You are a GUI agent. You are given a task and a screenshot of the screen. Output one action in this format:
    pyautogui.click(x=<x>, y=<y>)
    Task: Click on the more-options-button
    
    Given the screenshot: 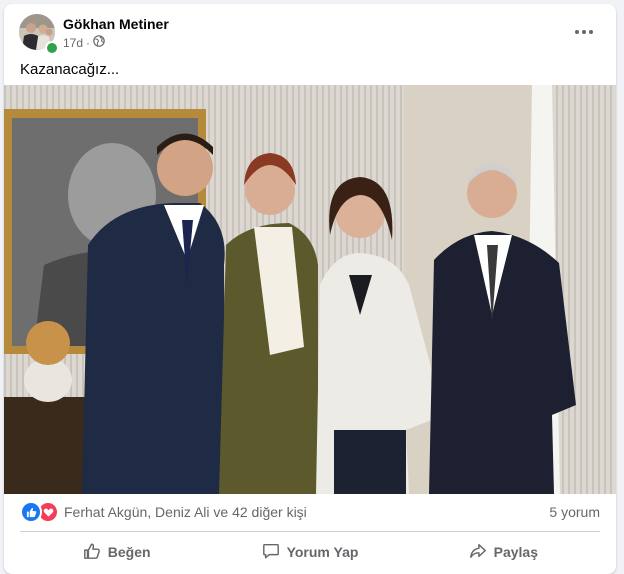 What is the action you would take?
    pyautogui.click(x=584, y=32)
    